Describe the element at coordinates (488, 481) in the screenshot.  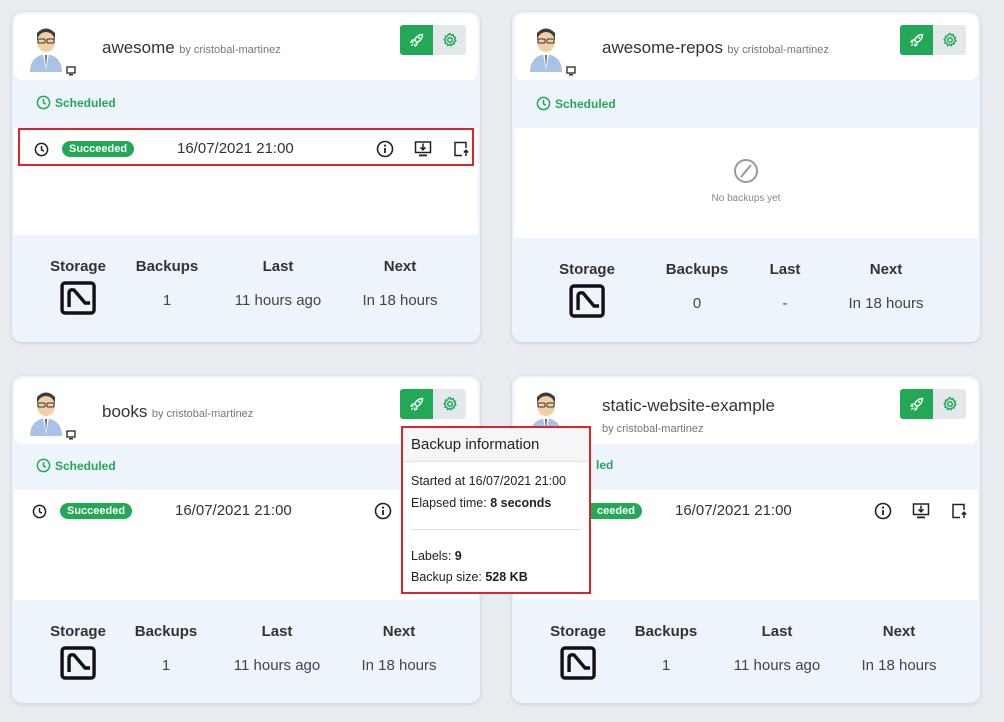
I see `tooltip-started: Started at 16/07/2021 21:00` at that location.